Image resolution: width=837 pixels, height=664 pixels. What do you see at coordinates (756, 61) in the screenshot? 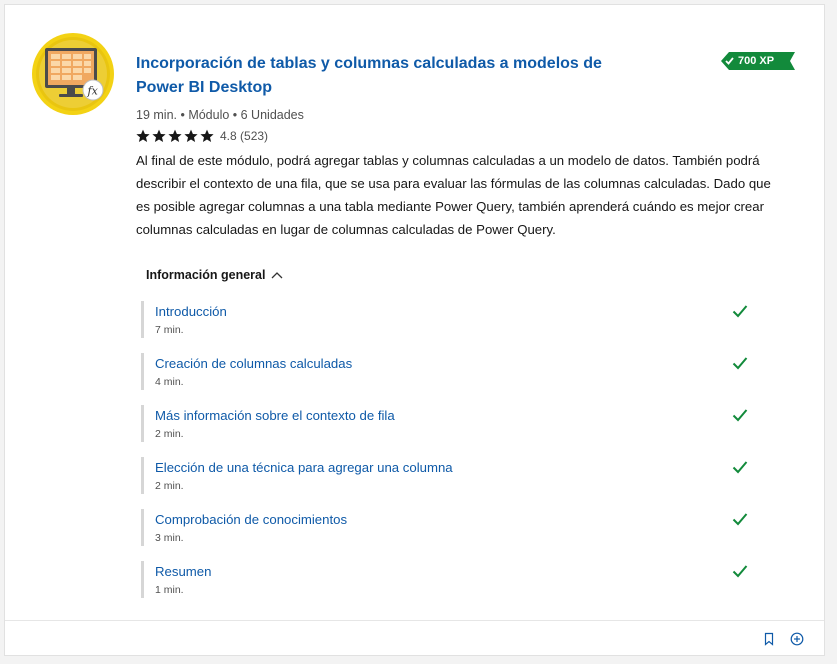
I see `xp-label: 700 XP` at bounding box center [756, 61].